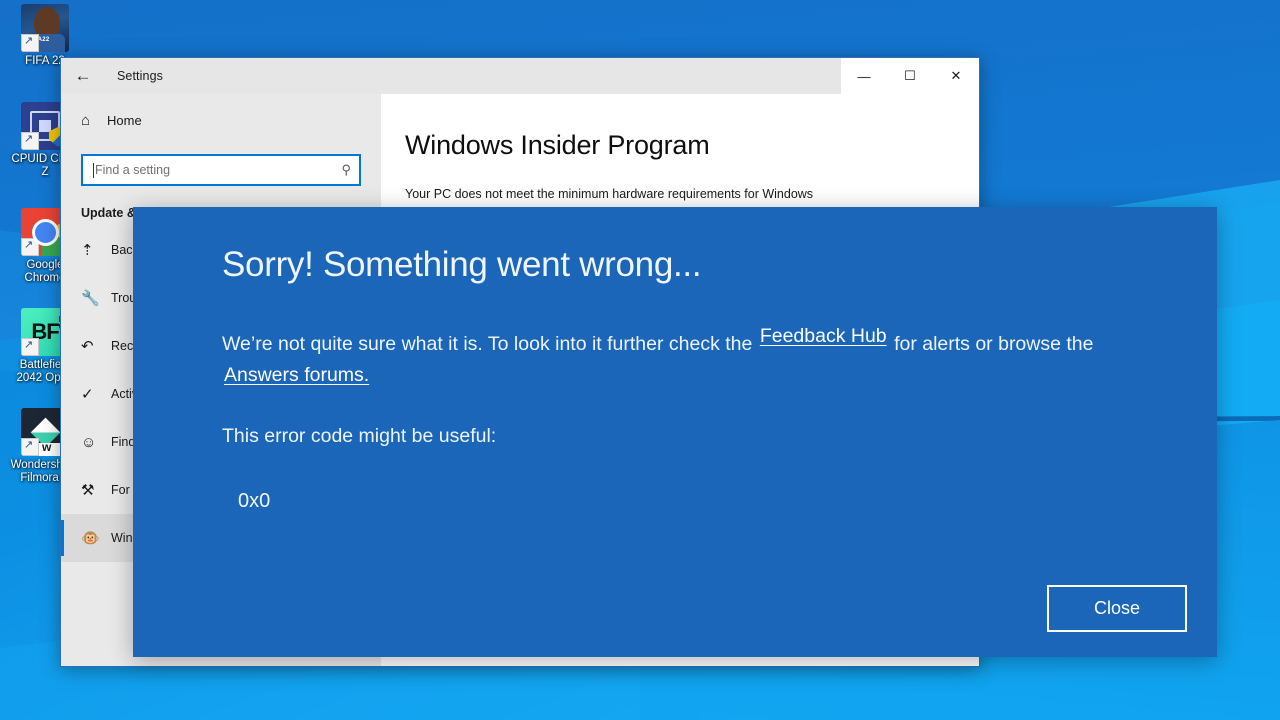 This screenshot has width=1280, height=720. I want to click on error-dialog-footer: Close, so click(1117, 608).